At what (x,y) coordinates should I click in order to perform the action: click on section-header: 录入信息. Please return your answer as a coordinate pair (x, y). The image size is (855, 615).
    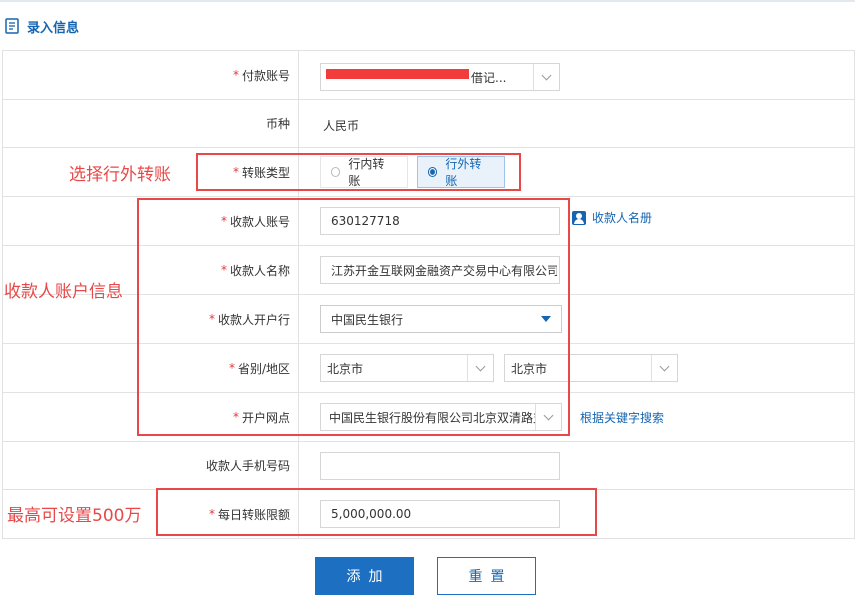
    Looking at the image, I should click on (42, 26).